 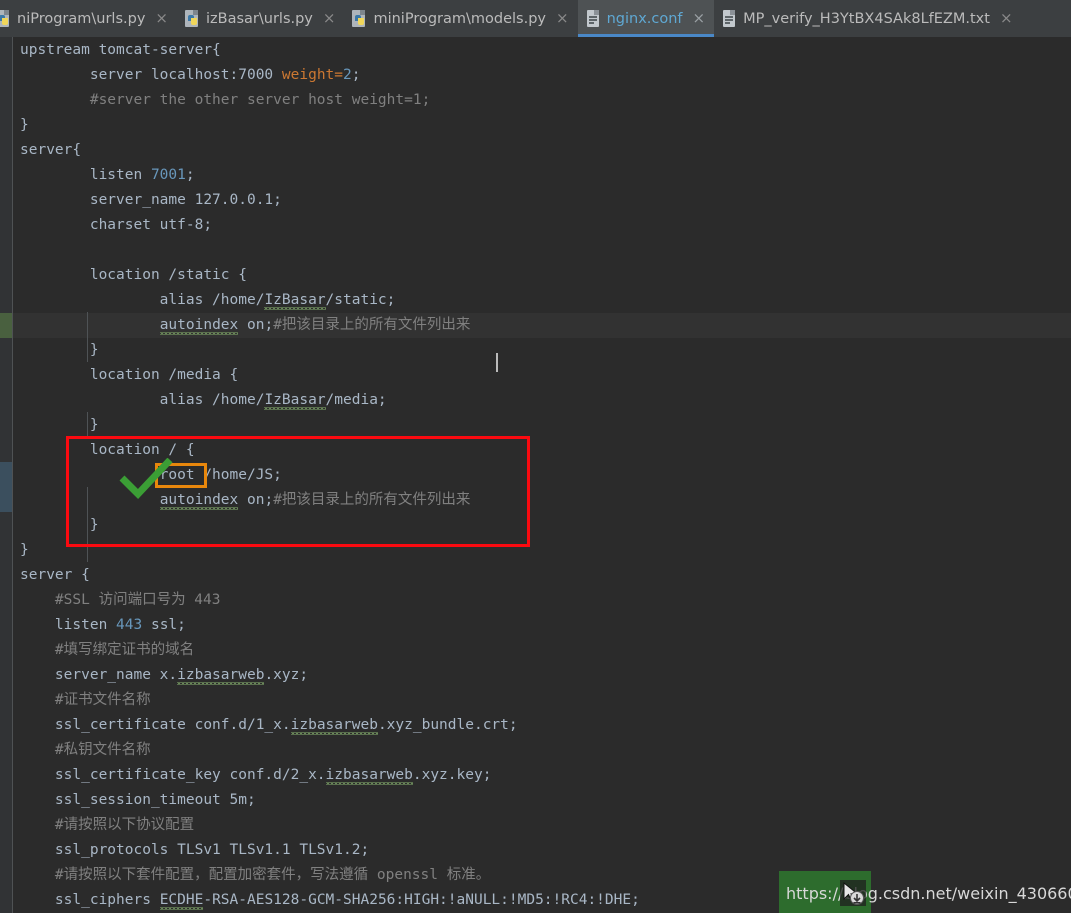 I want to click on code-line: location /static {, so click(x=133, y=275).